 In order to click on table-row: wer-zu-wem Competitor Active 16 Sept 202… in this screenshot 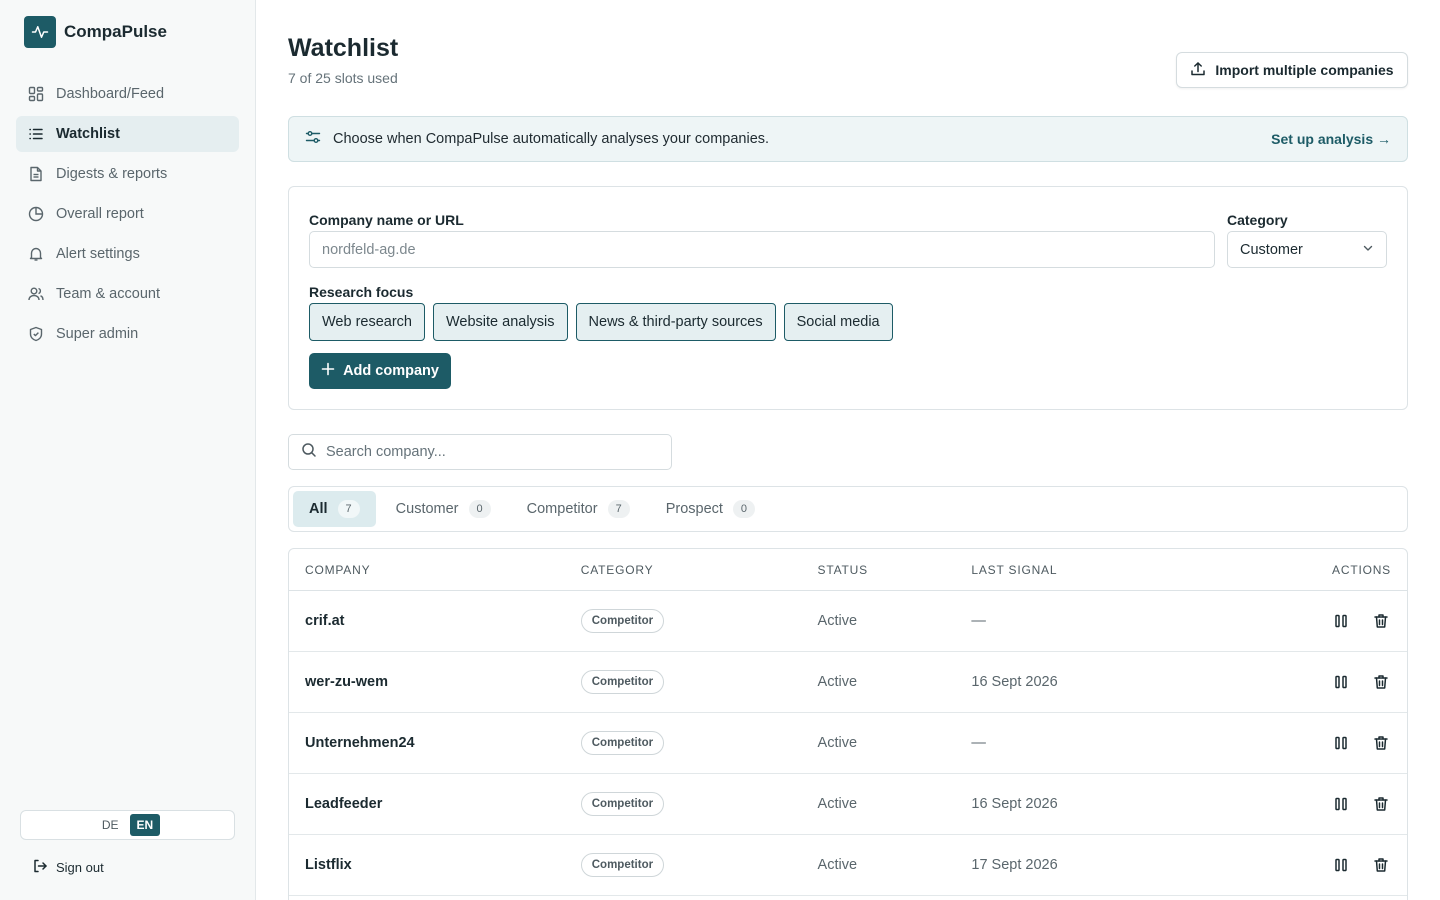, I will do `click(848, 682)`.